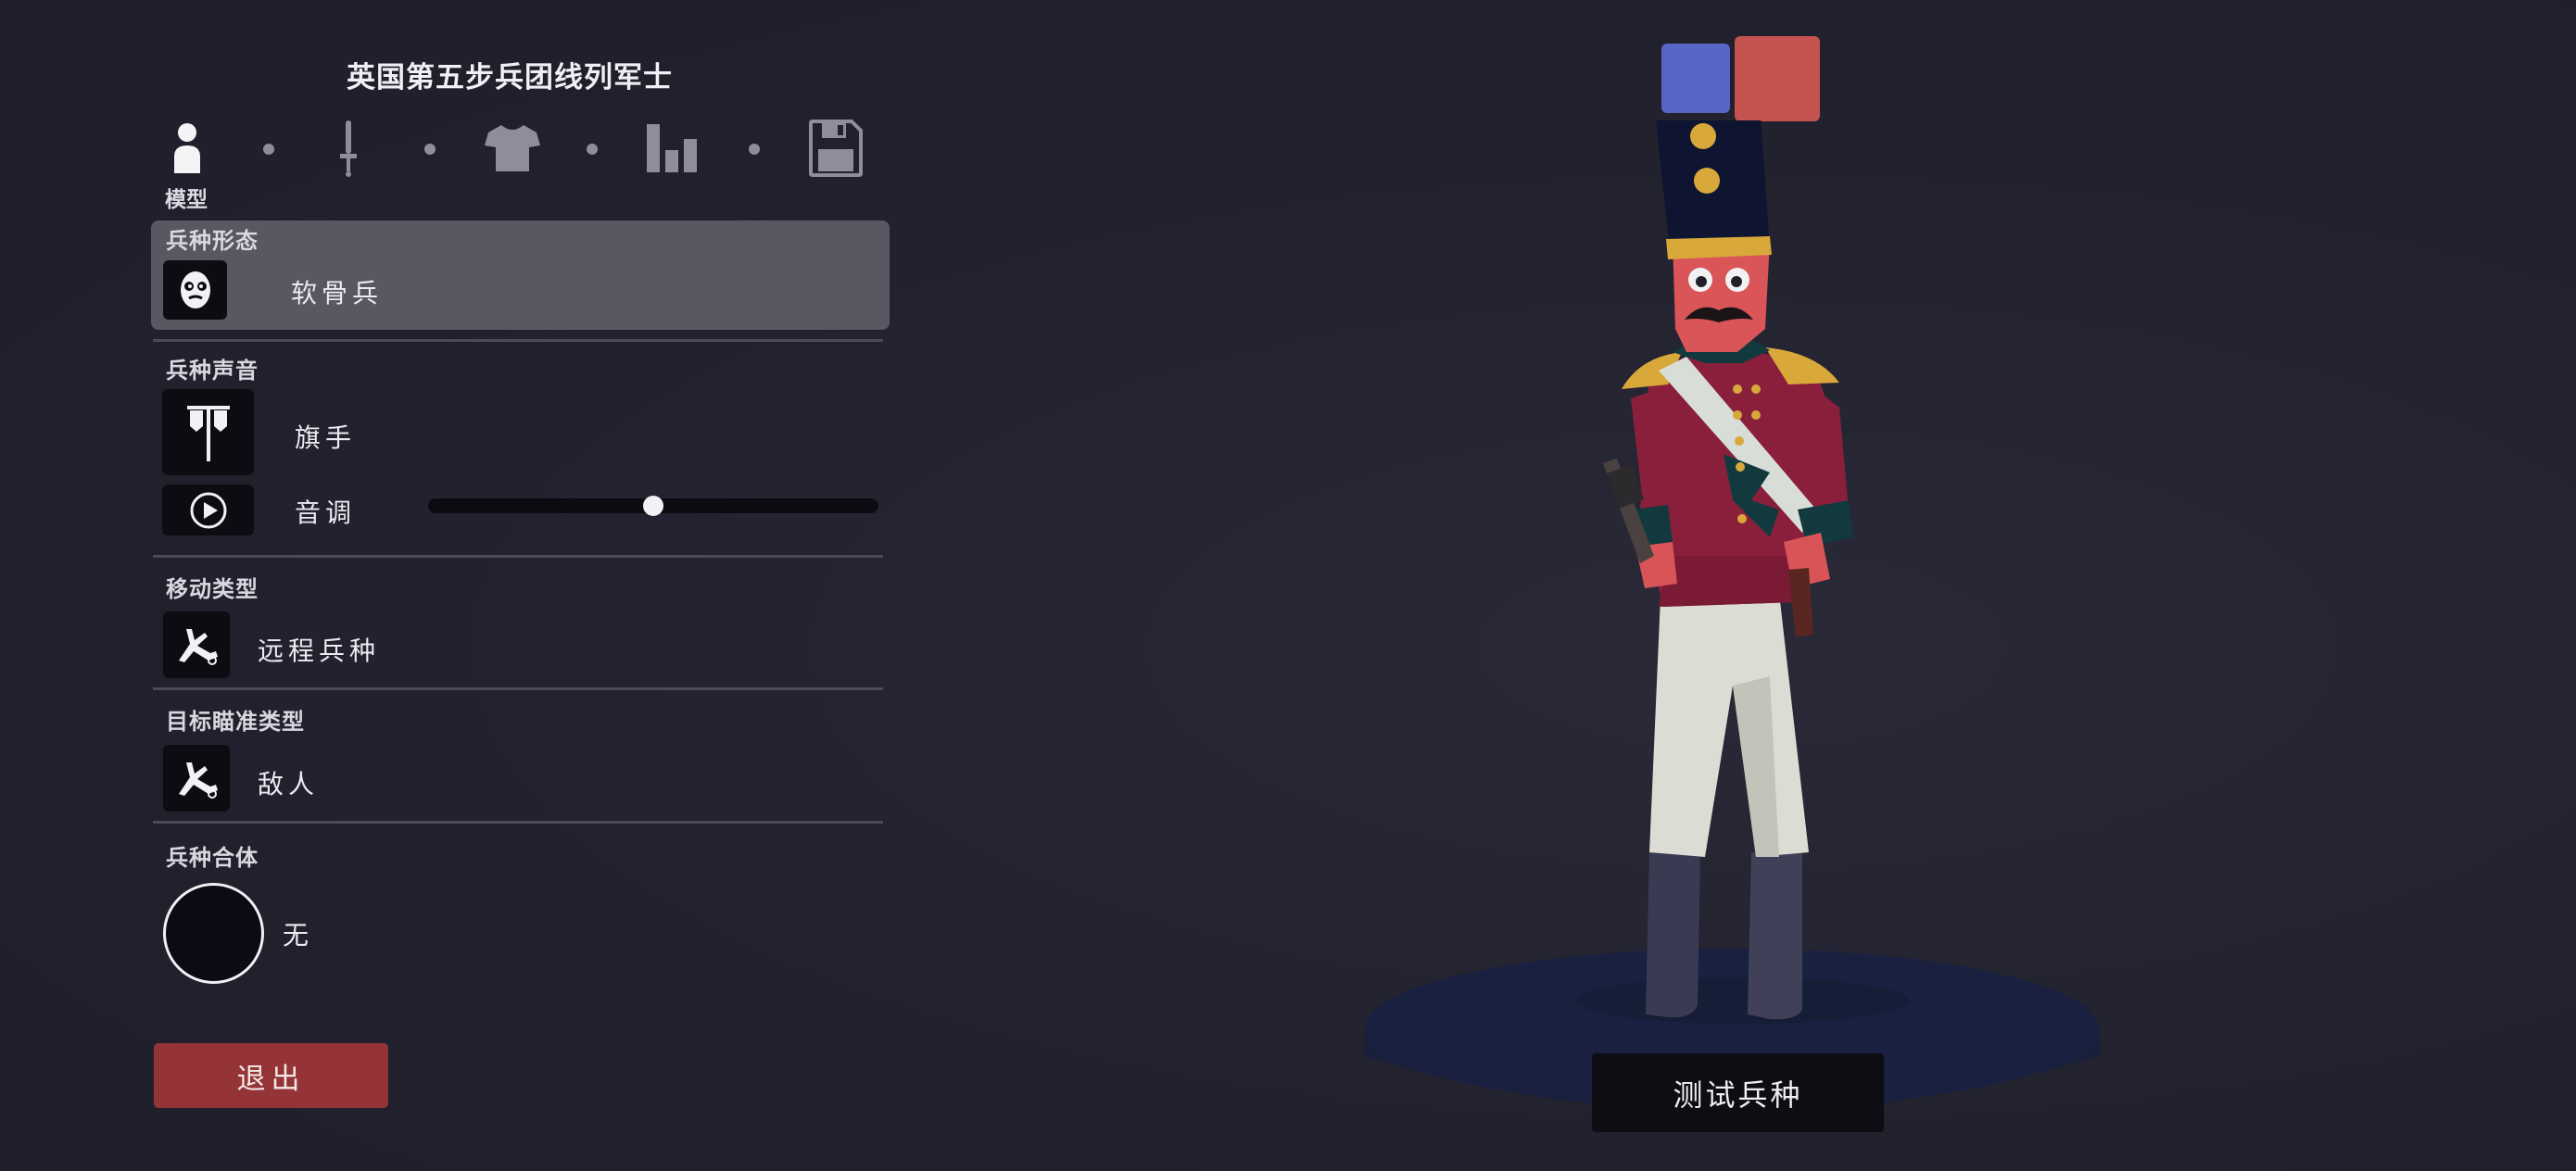 The height and width of the screenshot is (1171, 2576). I want to click on unit-form-row, so click(520, 275).